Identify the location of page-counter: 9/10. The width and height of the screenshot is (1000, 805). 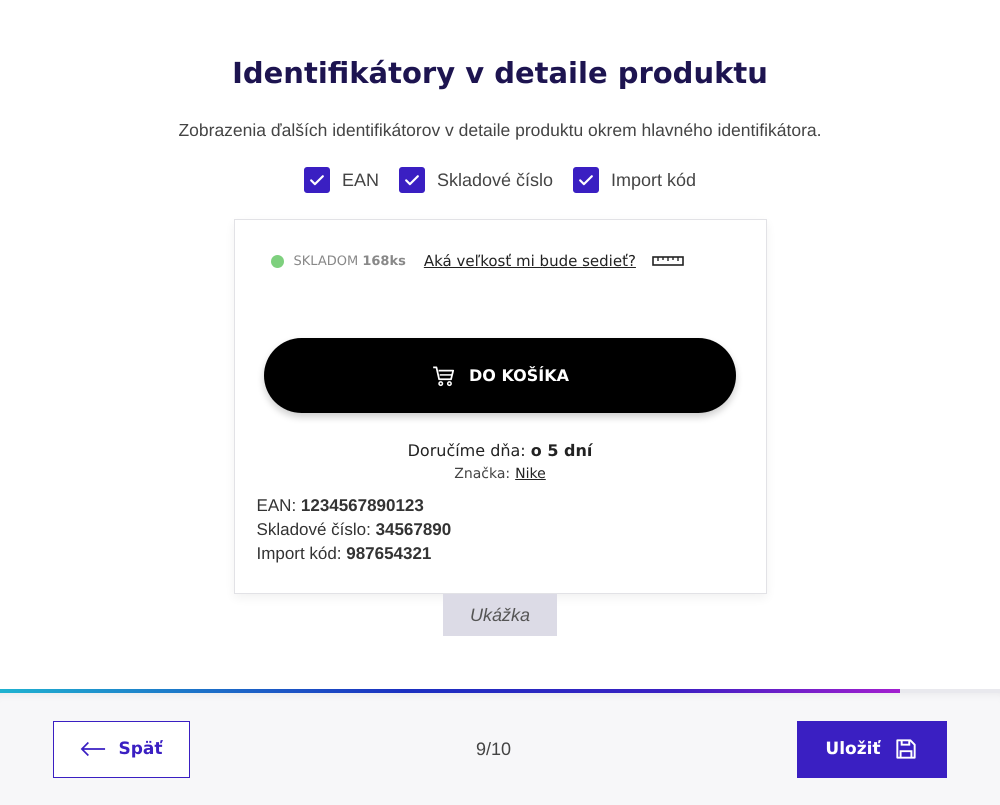
(494, 749).